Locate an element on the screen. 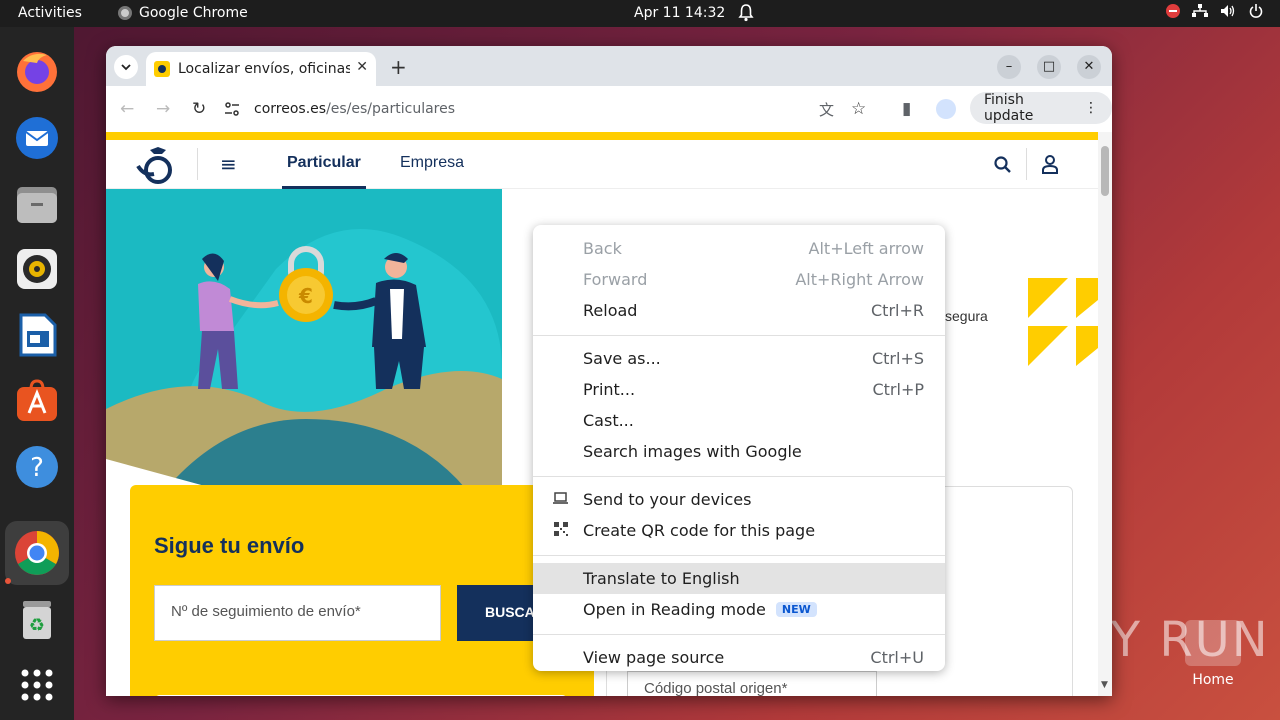 This screenshot has height=720, width=1280. close-window-button: ✕ is located at coordinates (1089, 67).